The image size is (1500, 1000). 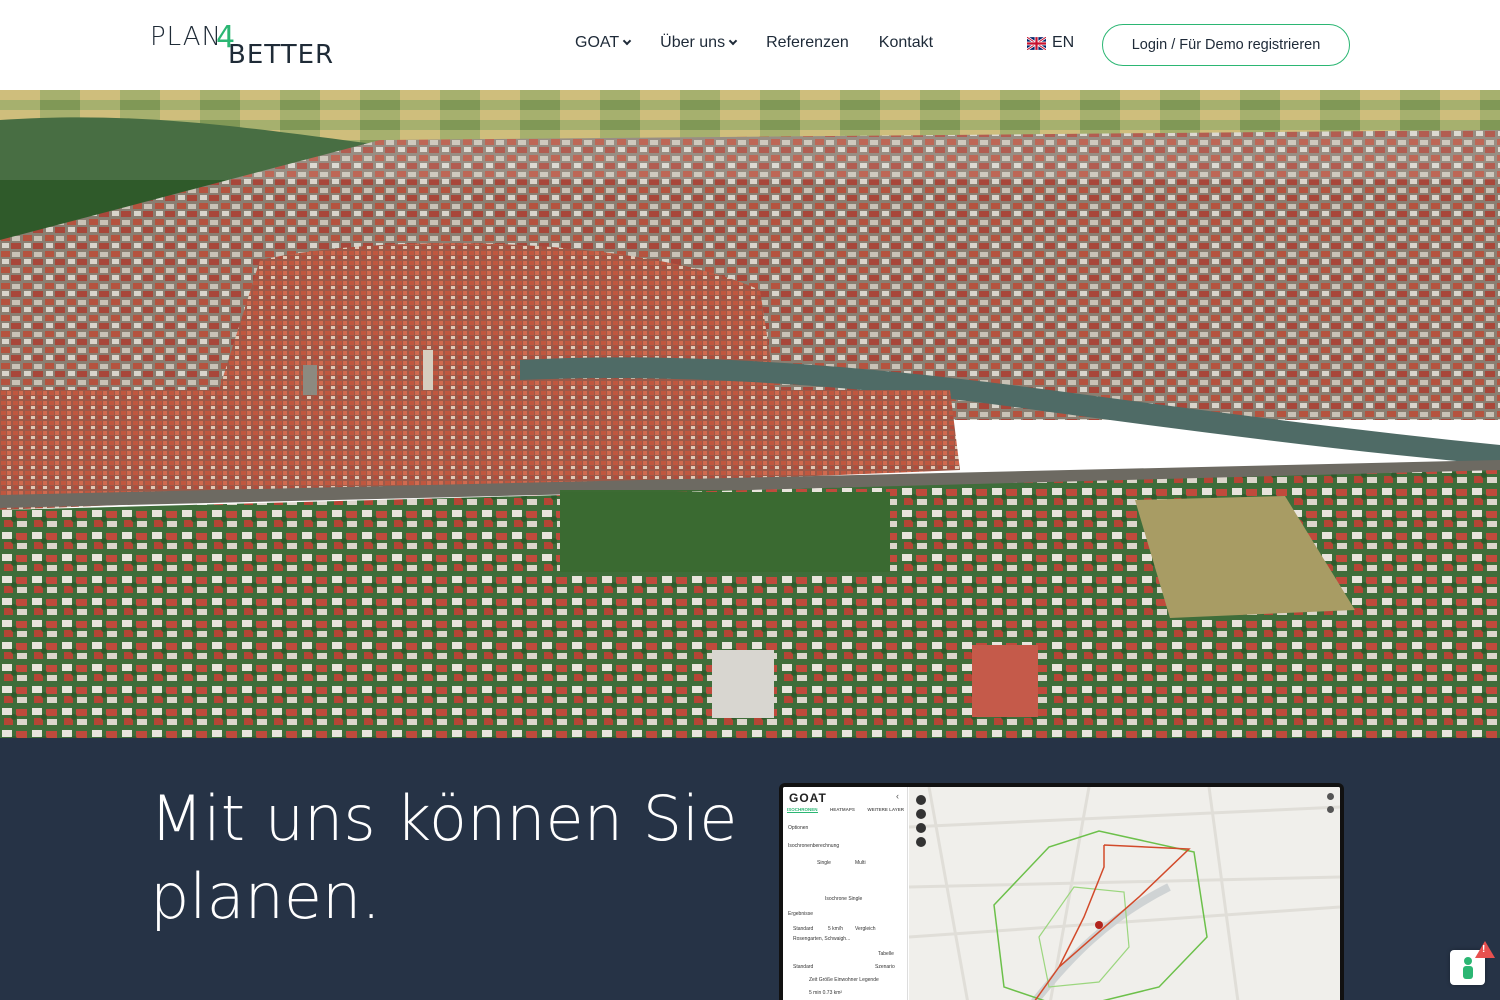 I want to click on isochrone-map, so click(x=1124, y=893).